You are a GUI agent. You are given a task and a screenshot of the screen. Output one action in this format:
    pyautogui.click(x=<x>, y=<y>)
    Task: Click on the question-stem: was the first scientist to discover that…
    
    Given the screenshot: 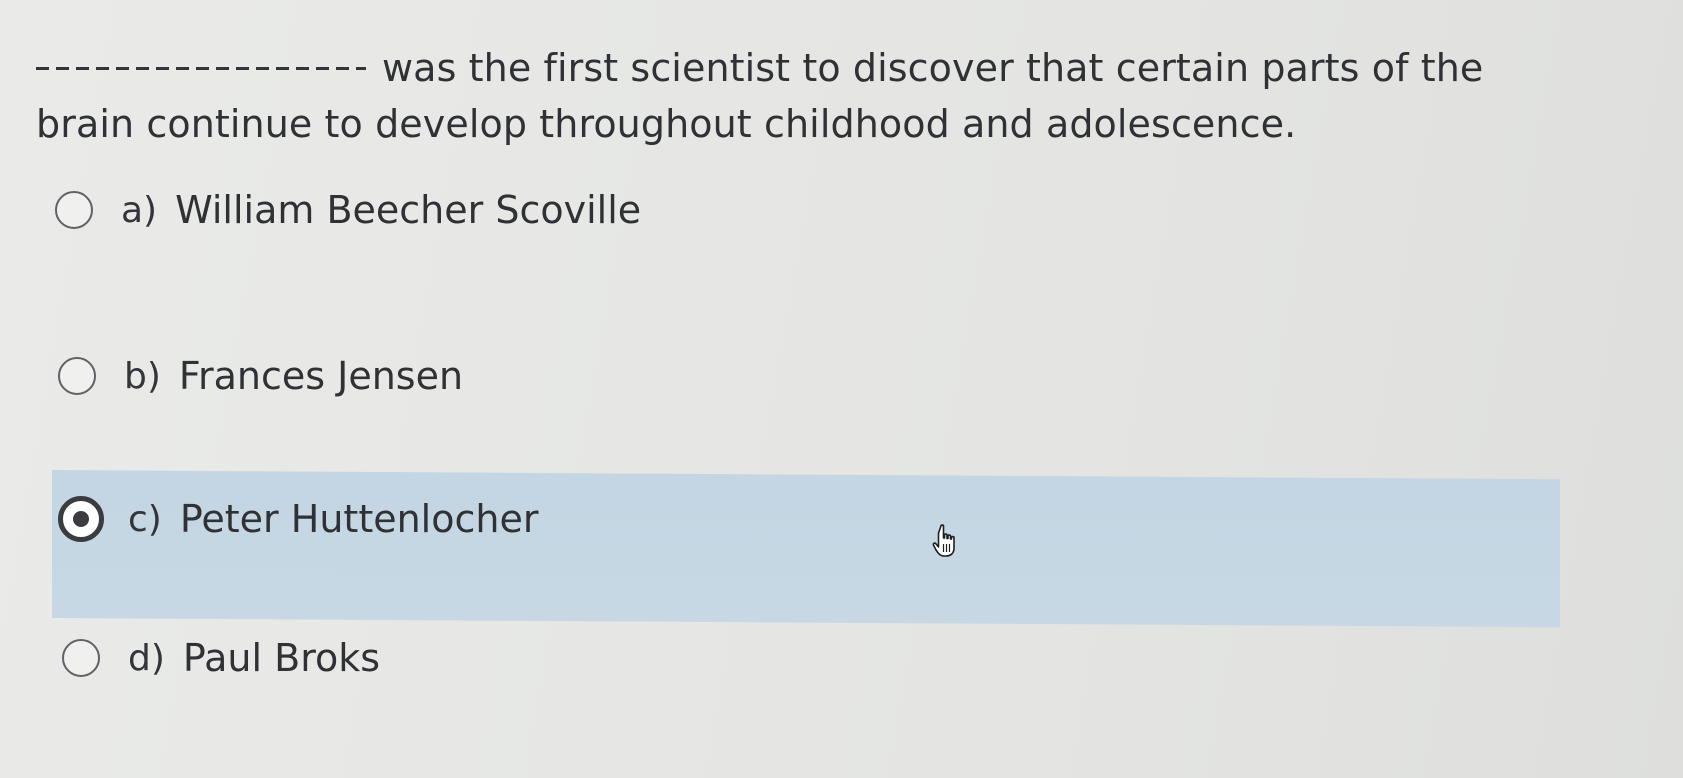 What is the action you would take?
    pyautogui.click(x=806, y=96)
    